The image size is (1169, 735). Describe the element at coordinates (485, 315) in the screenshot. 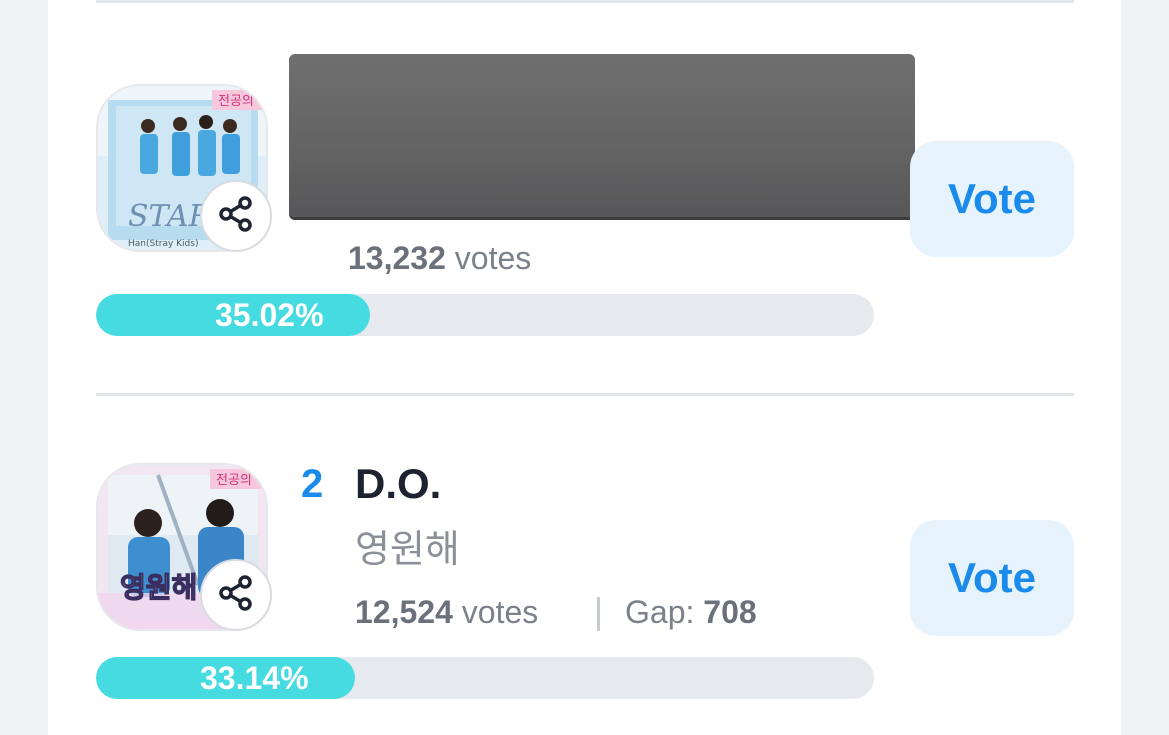

I see `progress-bar: 35.02%` at that location.